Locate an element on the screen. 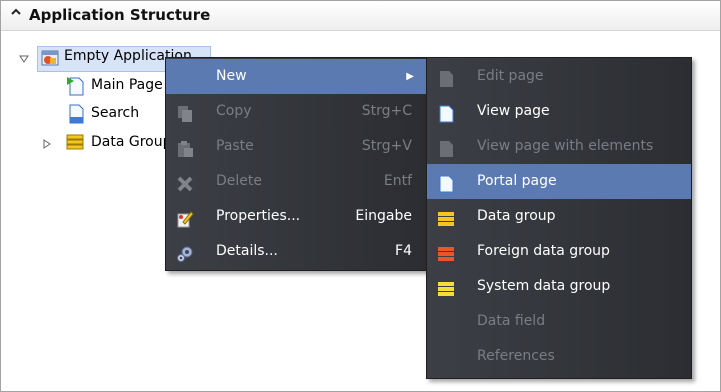 The height and width of the screenshot is (392, 721). menu-item-shortcut: Strg+C is located at coordinates (386, 111).